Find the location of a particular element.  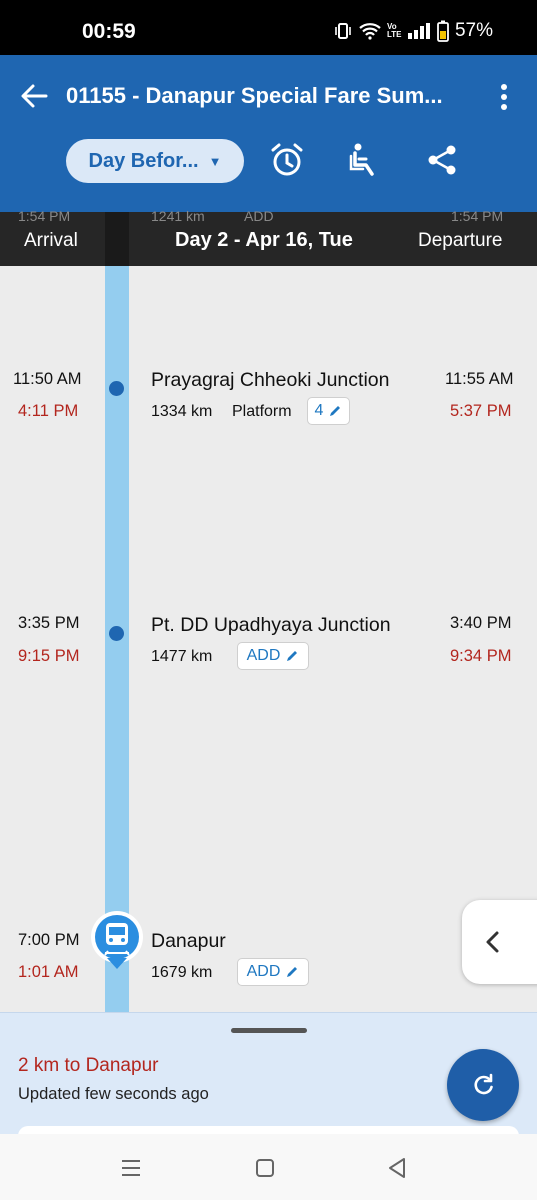

actual-departure: 9:34 PM is located at coordinates (481, 656).